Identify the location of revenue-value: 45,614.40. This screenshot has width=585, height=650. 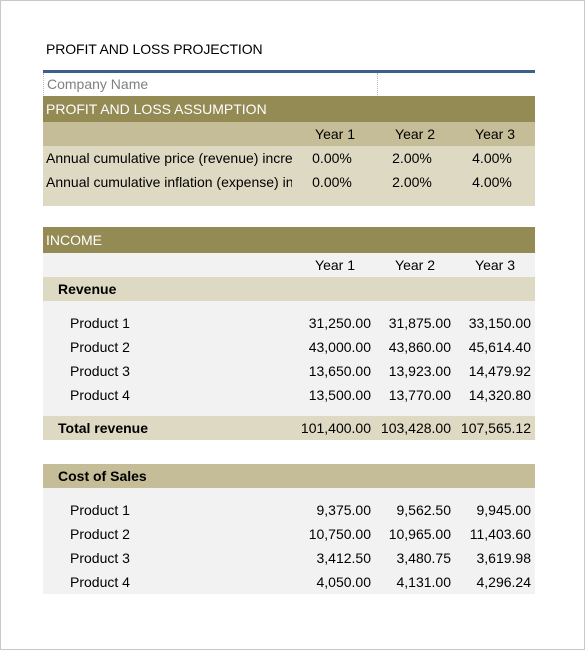
(495, 347).